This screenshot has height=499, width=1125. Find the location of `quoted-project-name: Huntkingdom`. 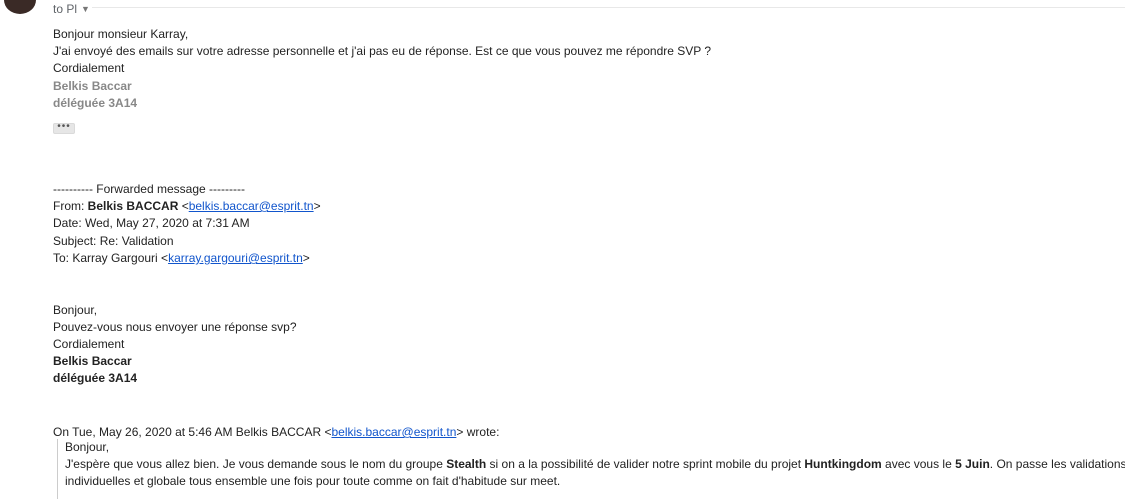

quoted-project-name: Huntkingdom is located at coordinates (843, 464).